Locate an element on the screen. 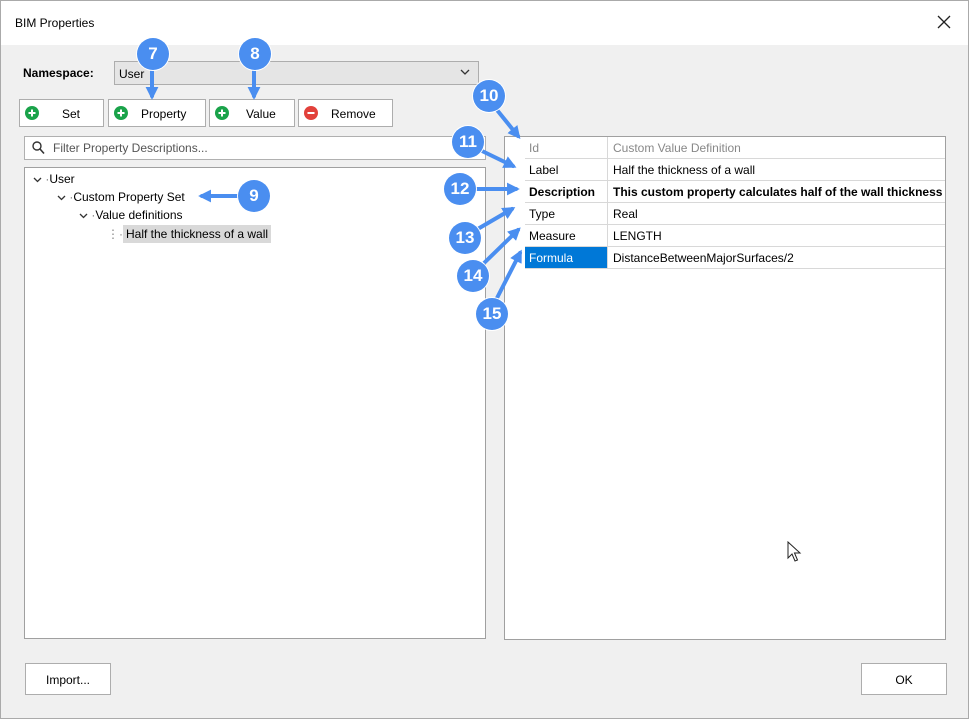 This screenshot has width=969, height=719. callout-badge: 7 is located at coordinates (153, 54).